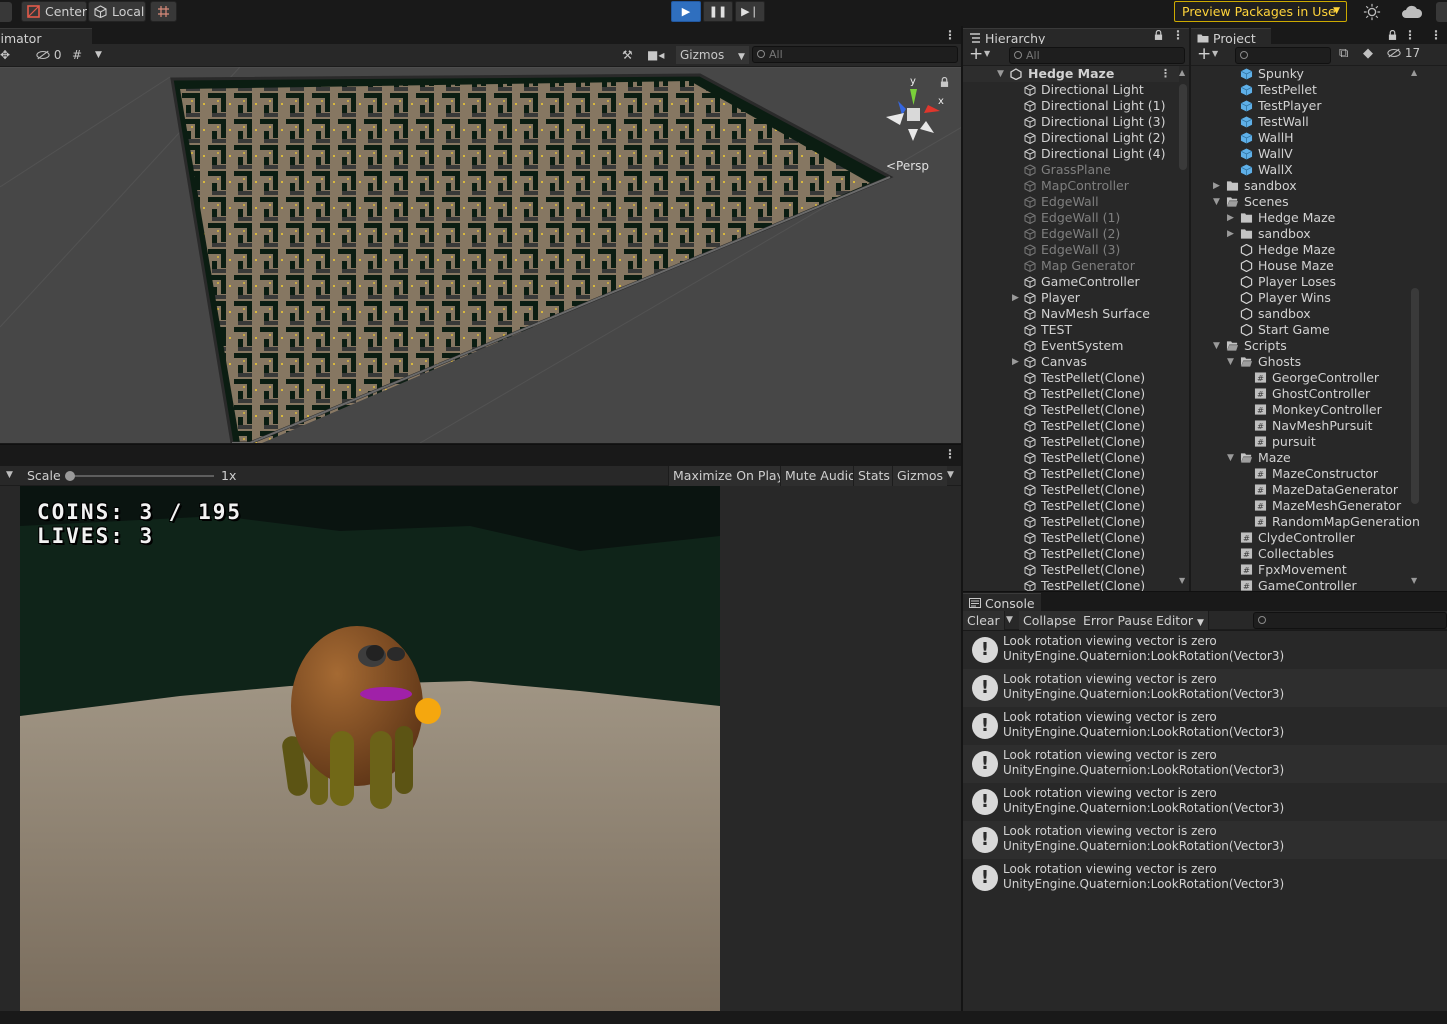  What do you see at coordinates (6, 12) in the screenshot?
I see `tool-menu-icon` at bounding box center [6, 12].